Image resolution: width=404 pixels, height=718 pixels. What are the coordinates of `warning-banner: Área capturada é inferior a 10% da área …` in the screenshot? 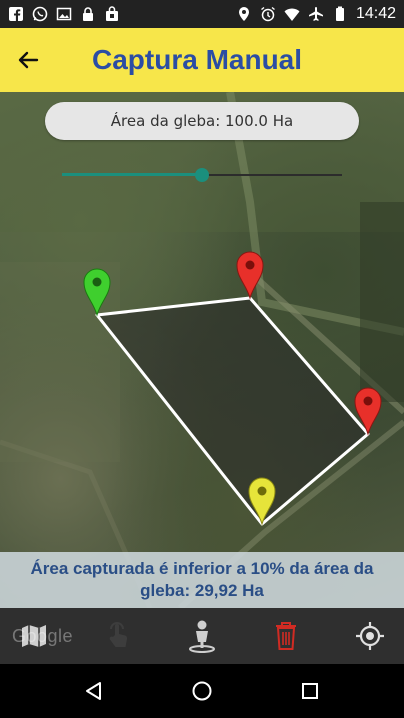 It's located at (202, 580).